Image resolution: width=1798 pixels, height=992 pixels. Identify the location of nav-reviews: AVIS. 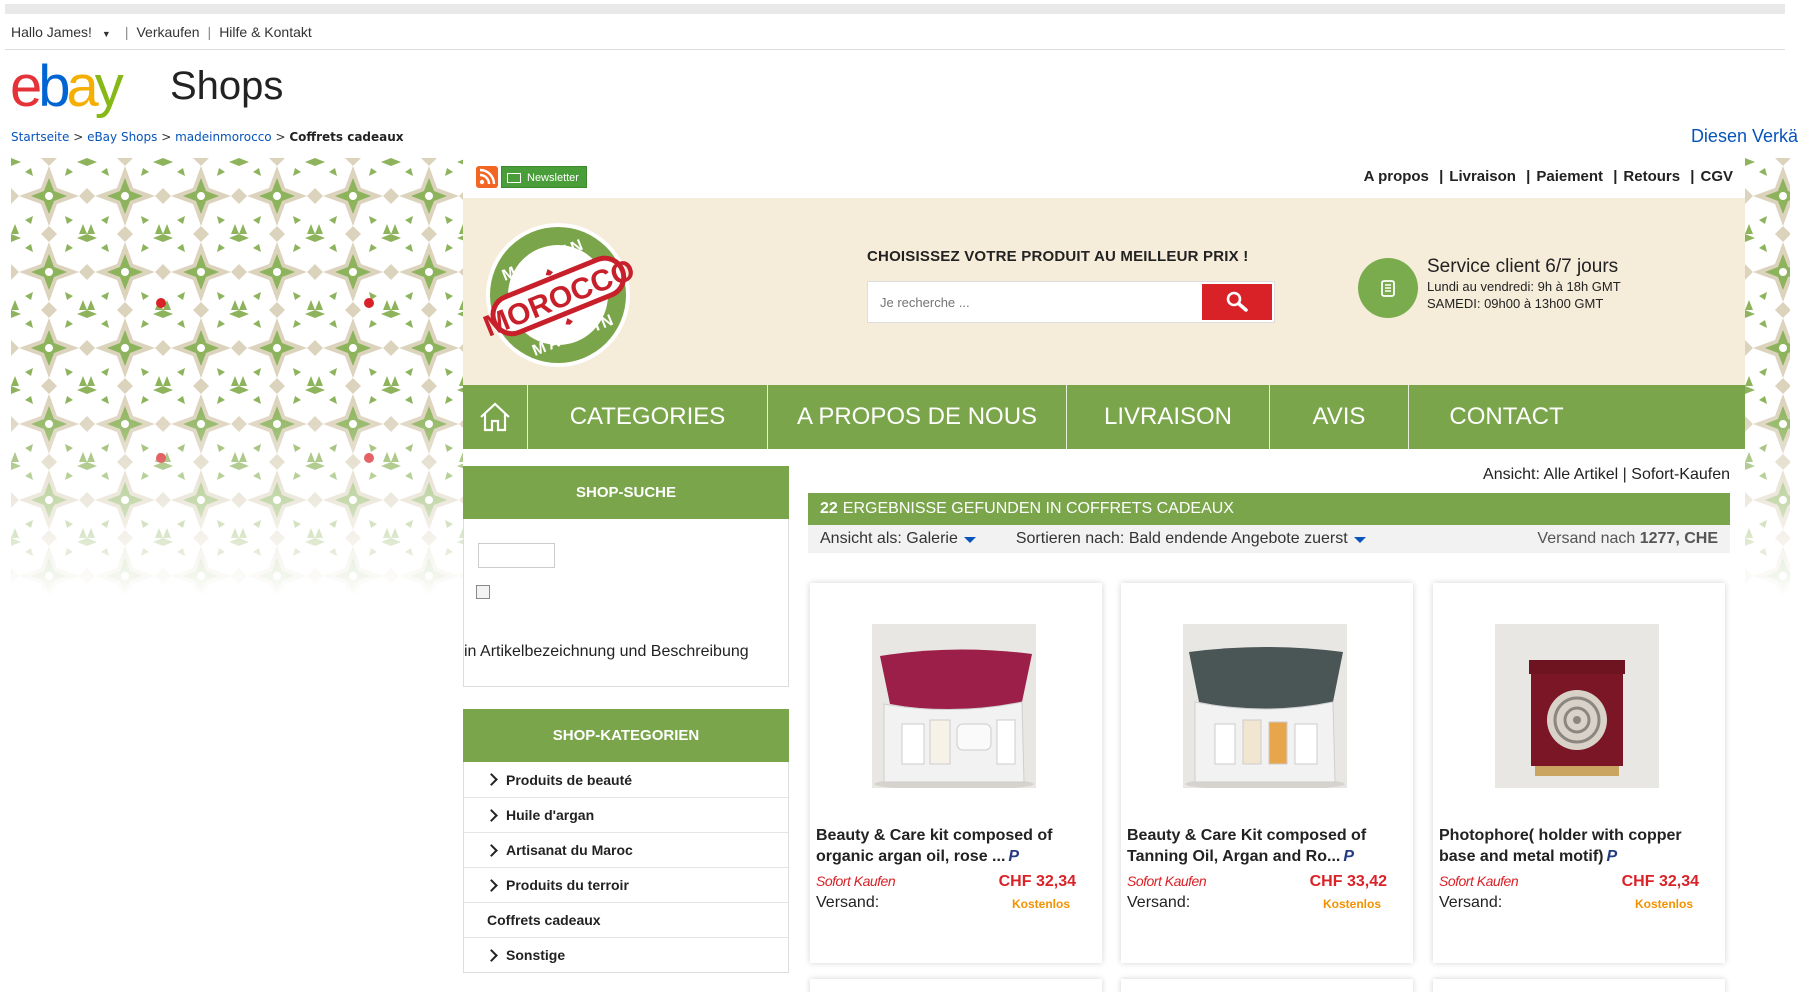
(1339, 417).